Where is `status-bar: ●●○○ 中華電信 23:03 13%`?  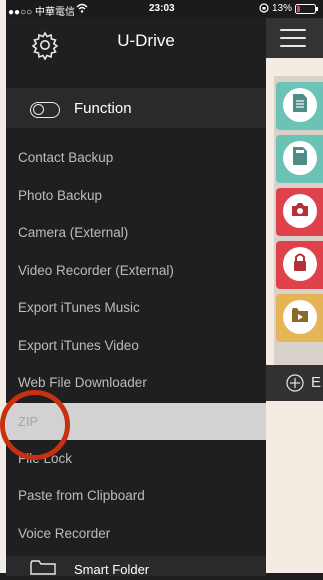 status-bar: ●●○○ 中華電信 23:03 13% is located at coordinates (164, 9).